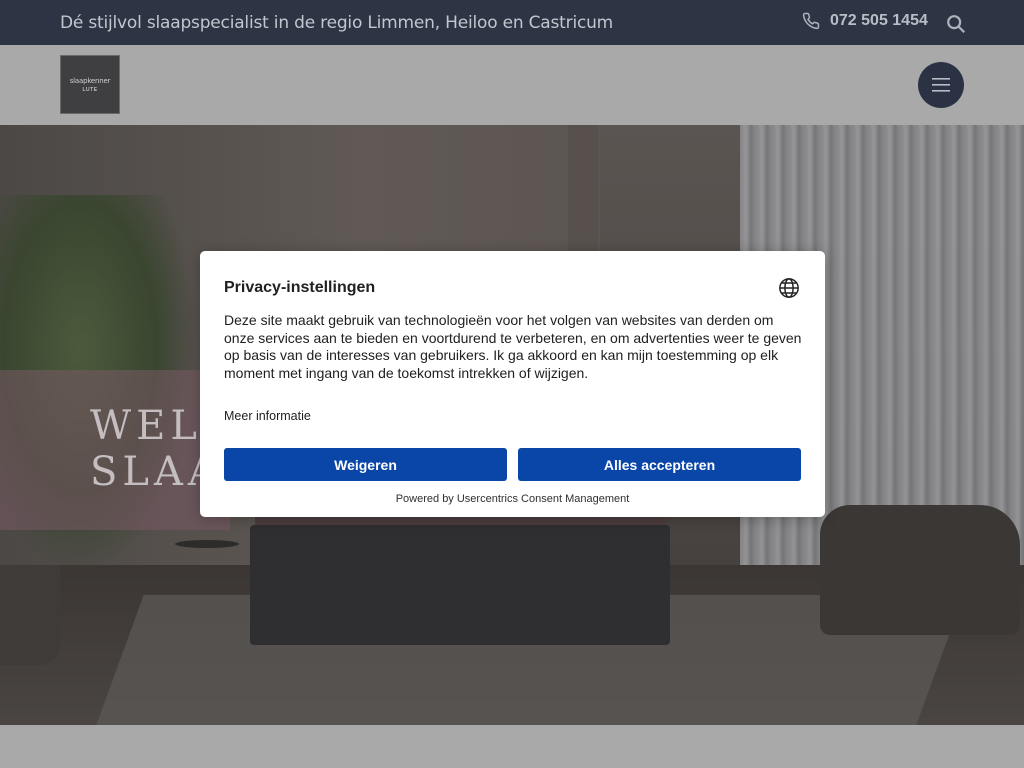  What do you see at coordinates (365, 464) in the screenshot?
I see `deny-button: Weigeren` at bounding box center [365, 464].